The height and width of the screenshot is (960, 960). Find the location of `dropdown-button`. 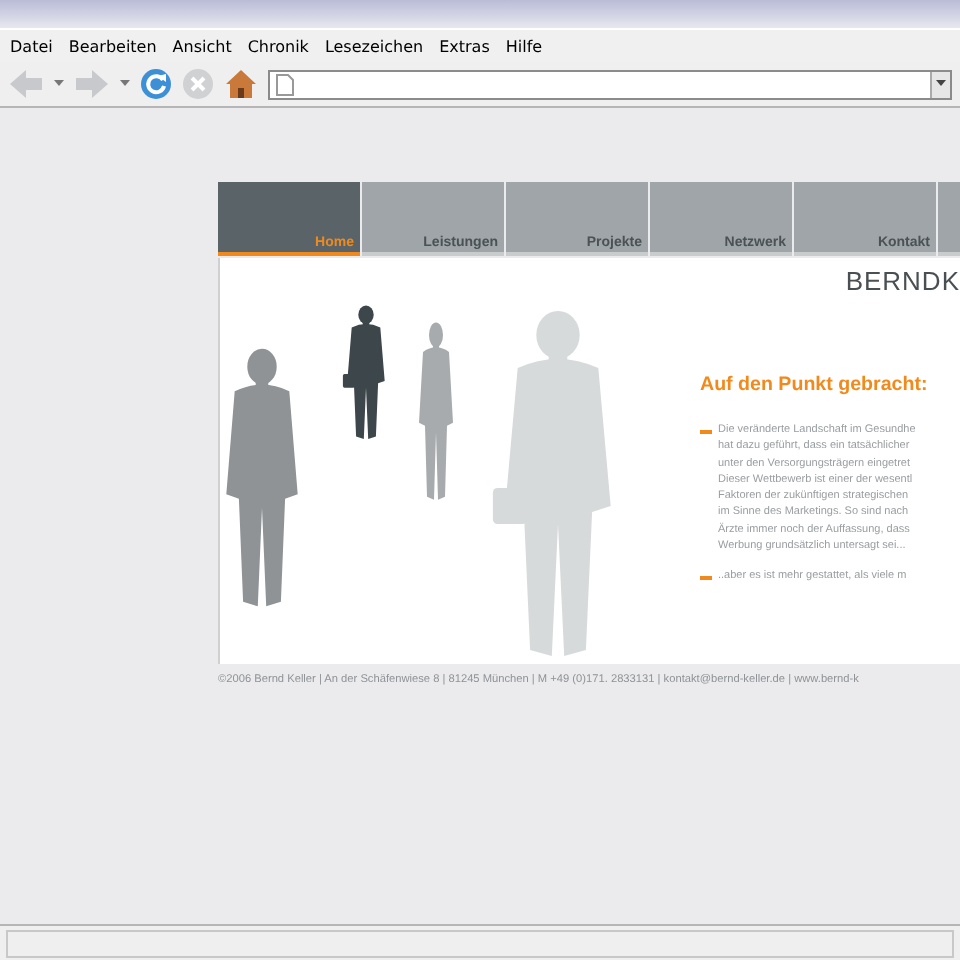

dropdown-button is located at coordinates (940, 84).